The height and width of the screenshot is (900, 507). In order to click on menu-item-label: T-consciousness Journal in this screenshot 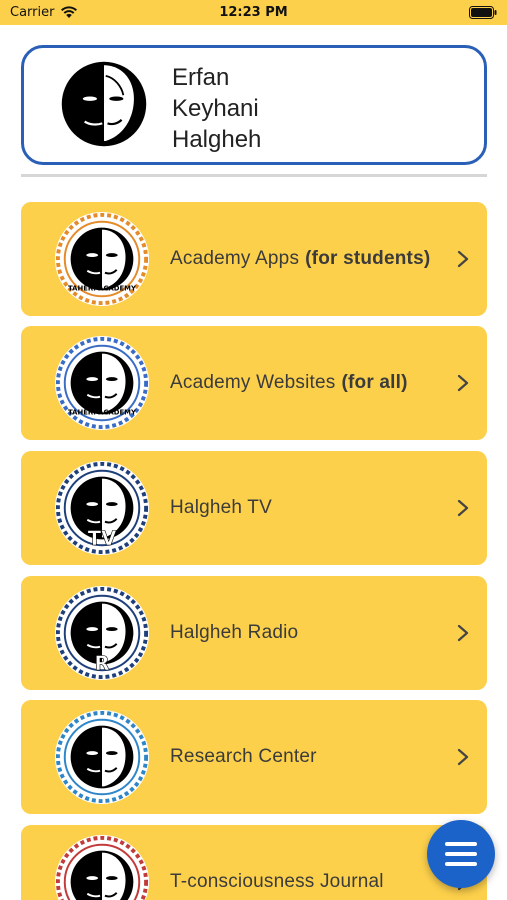, I will do `click(277, 862)`.